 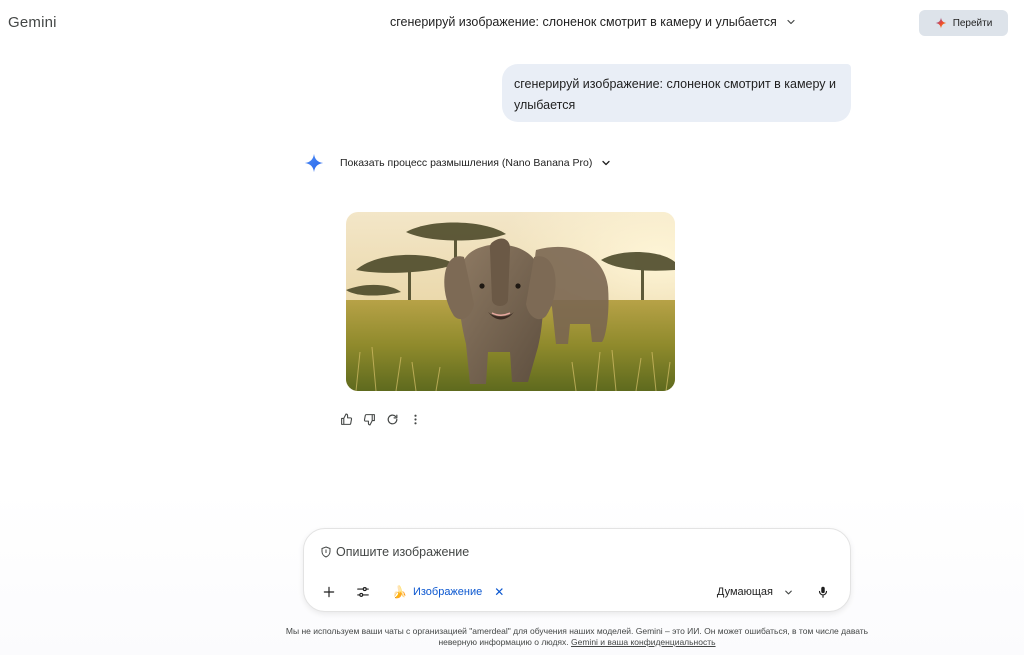 I want to click on thumbs-up-button, so click(x=346, y=419).